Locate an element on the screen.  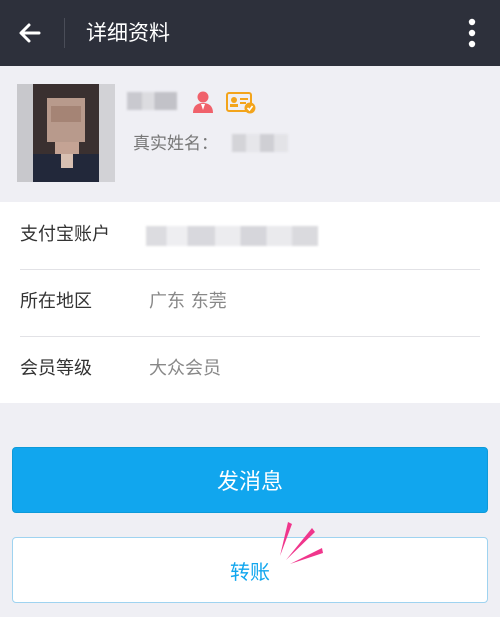
alipay-account-label: 支付宝账户 is located at coordinates (65, 234).